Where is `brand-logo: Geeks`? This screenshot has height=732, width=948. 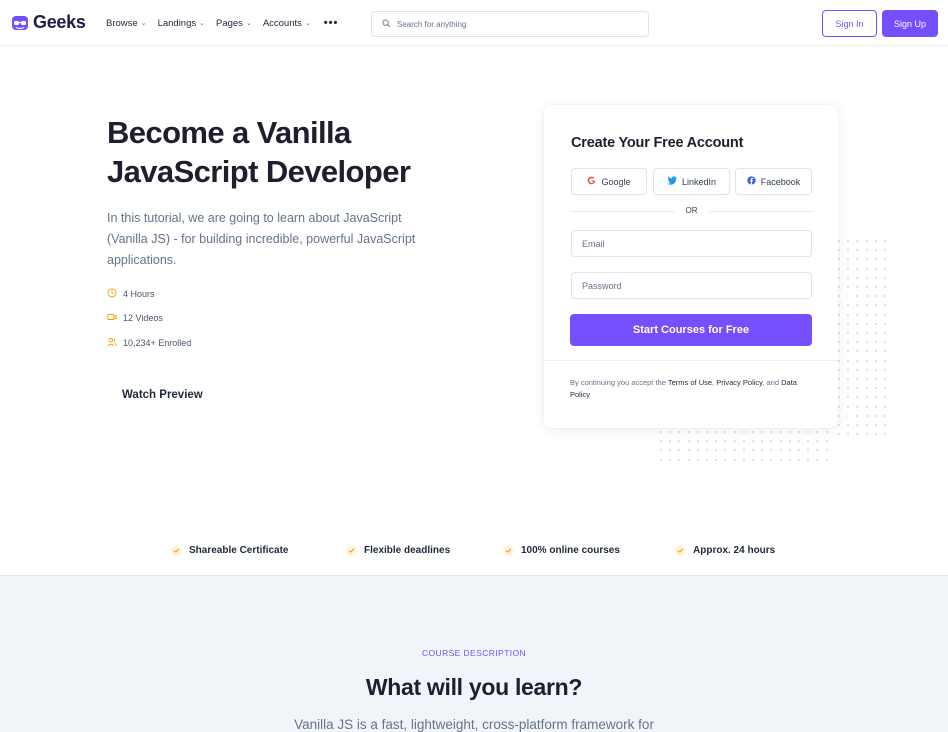
brand-logo: Geeks is located at coordinates (48, 22).